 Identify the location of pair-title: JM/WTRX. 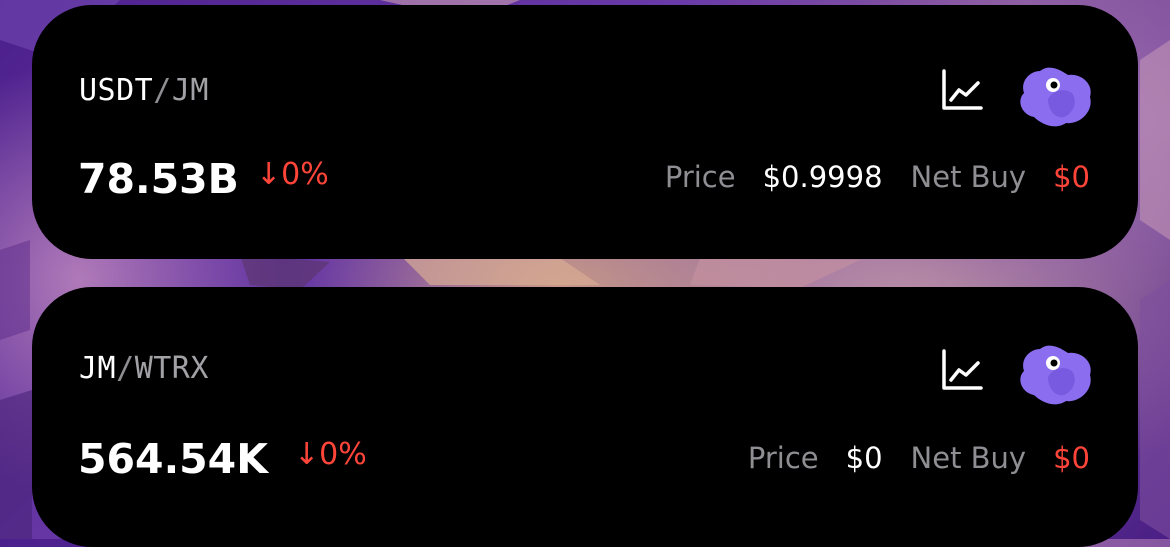
(144, 368).